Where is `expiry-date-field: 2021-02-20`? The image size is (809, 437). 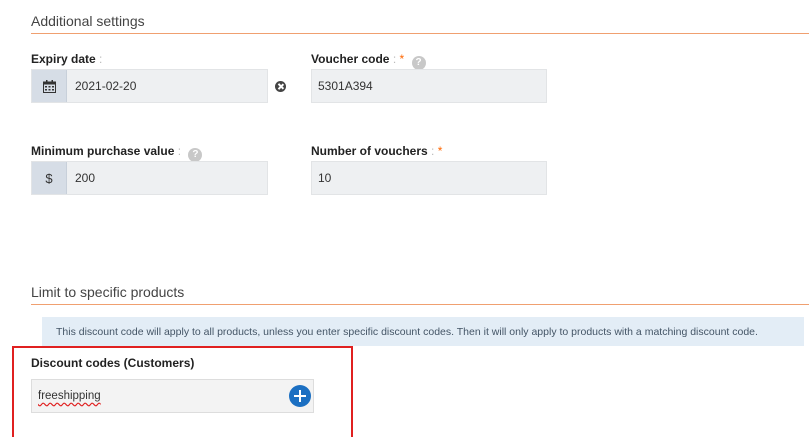 expiry-date-field: 2021-02-20 is located at coordinates (149, 86).